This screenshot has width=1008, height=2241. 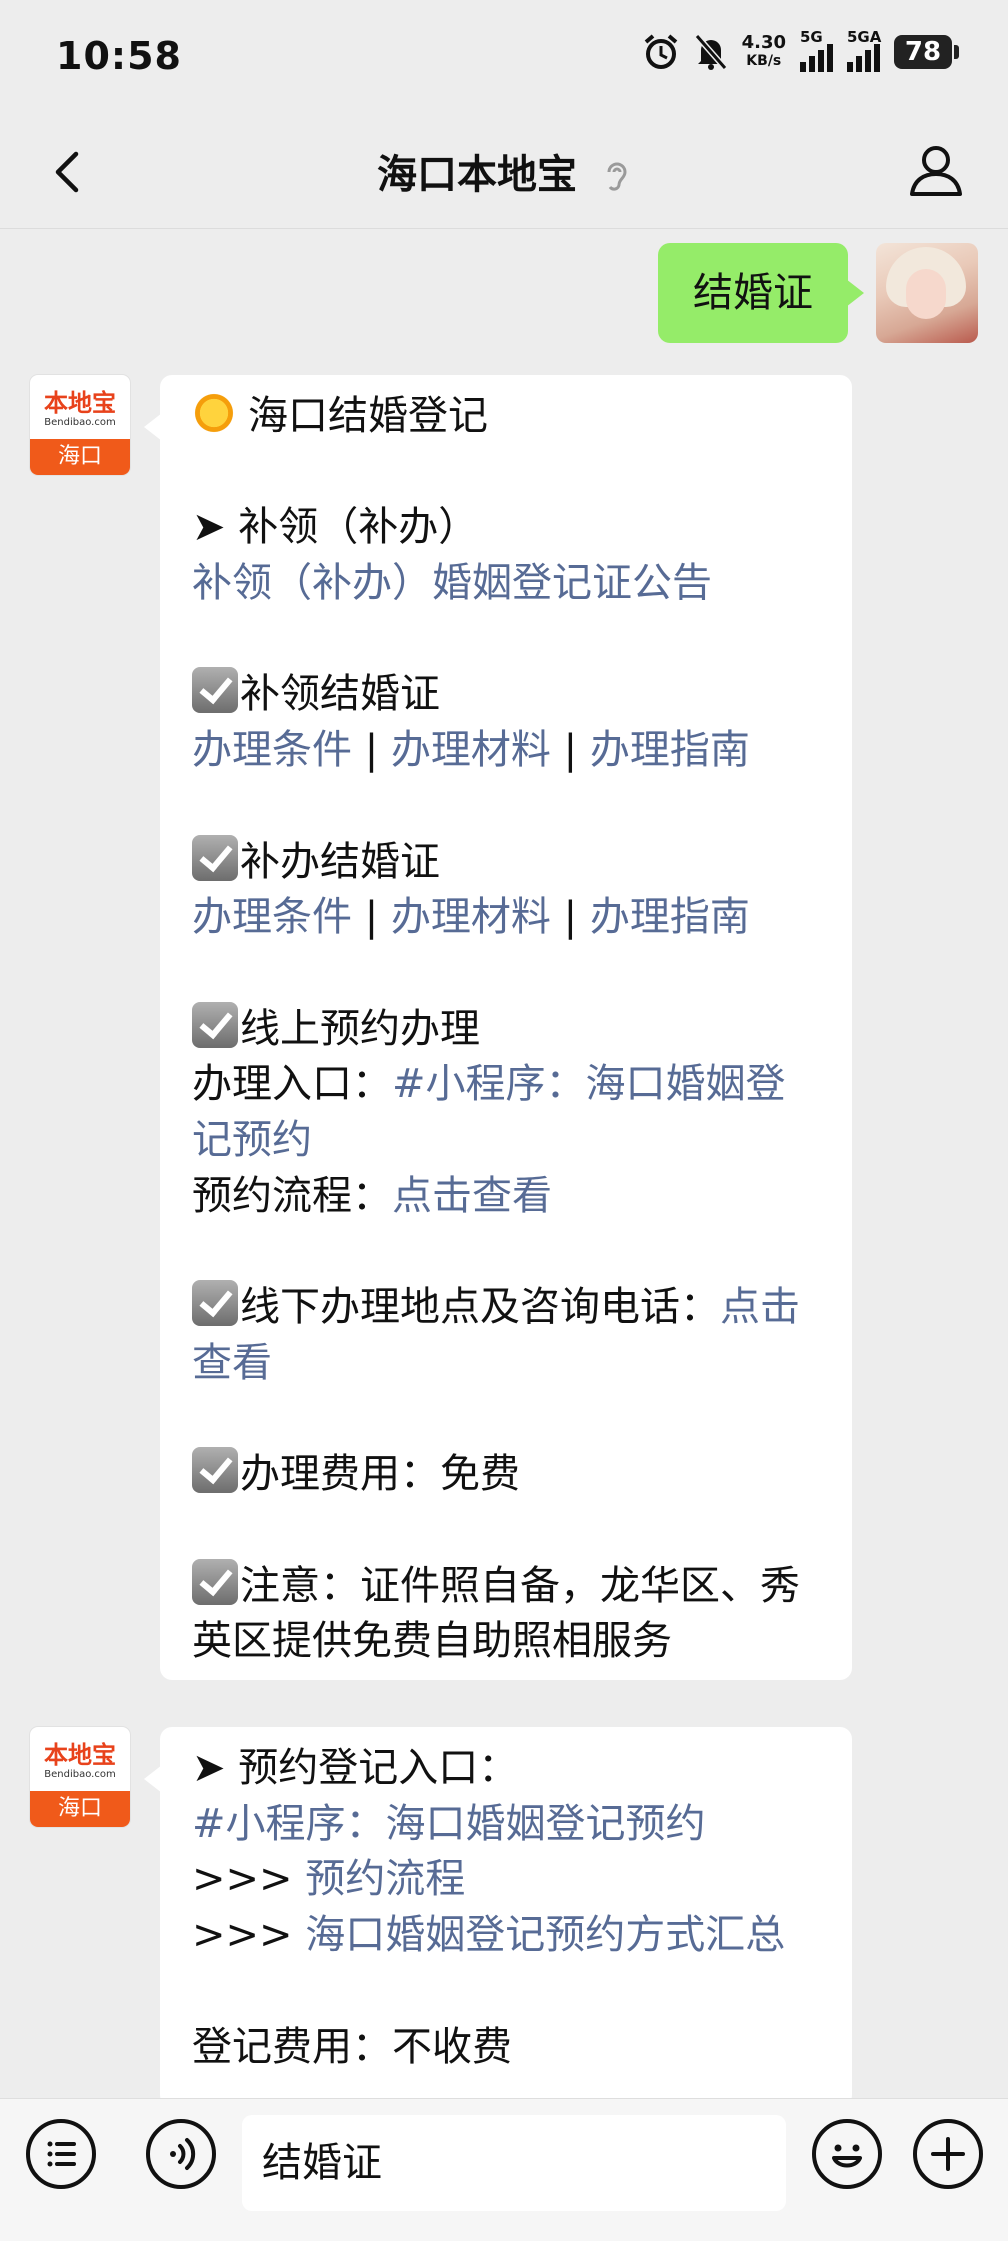 I want to click on list-menu-icon, so click(x=61, y=2154).